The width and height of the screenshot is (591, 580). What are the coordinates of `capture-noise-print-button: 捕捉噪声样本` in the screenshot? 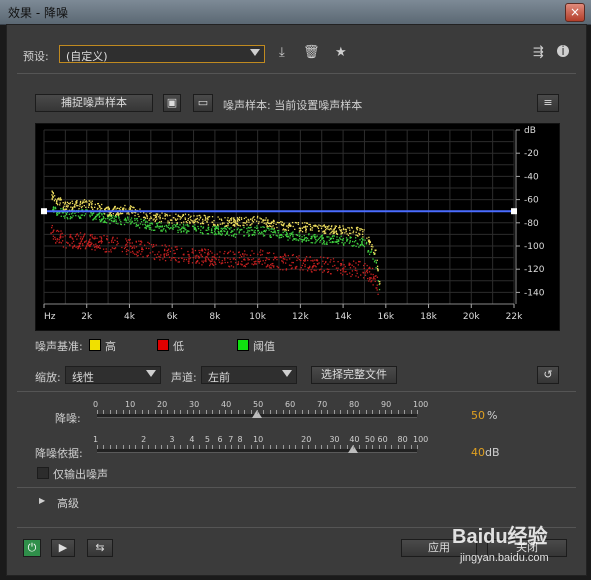 It's located at (94, 103).